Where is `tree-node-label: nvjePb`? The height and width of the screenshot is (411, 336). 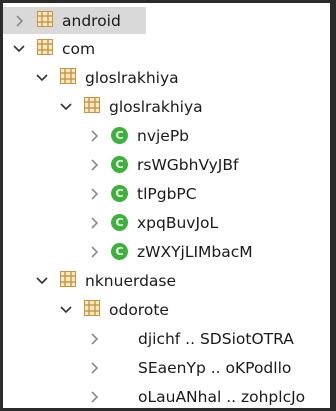
tree-node-label: nvjePb is located at coordinates (163, 135).